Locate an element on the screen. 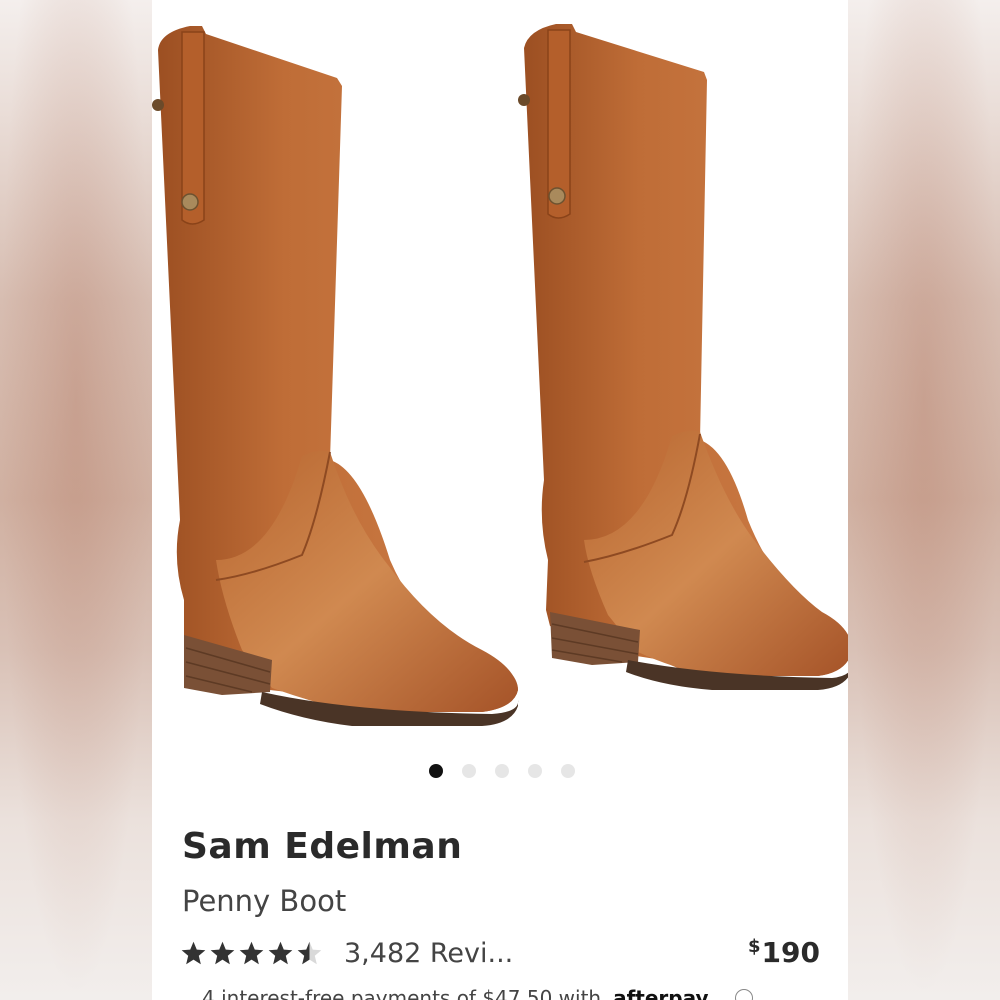 The height and width of the screenshot is (1000, 1000). rating-row: 3,482 Revi... $190 is located at coordinates (500, 958).